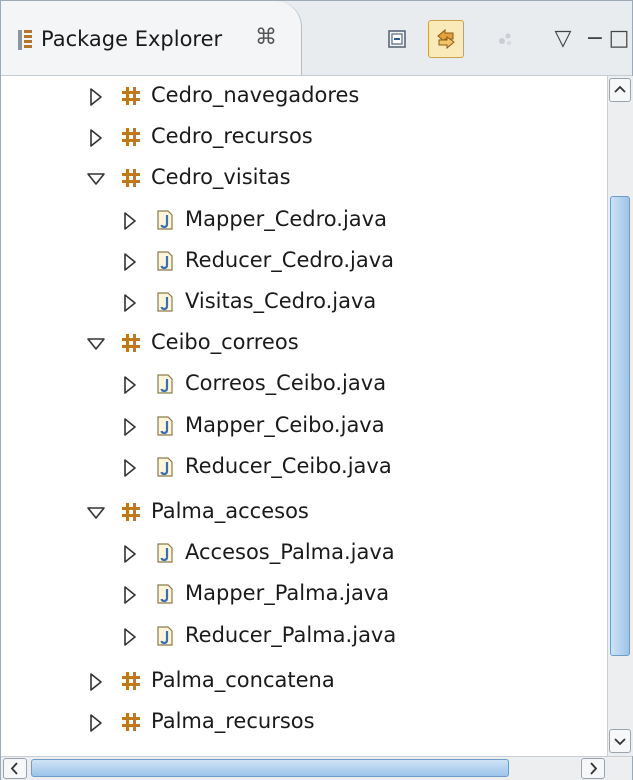  I want to click on tree-item-package: Cedro_navegadores, so click(304, 96).